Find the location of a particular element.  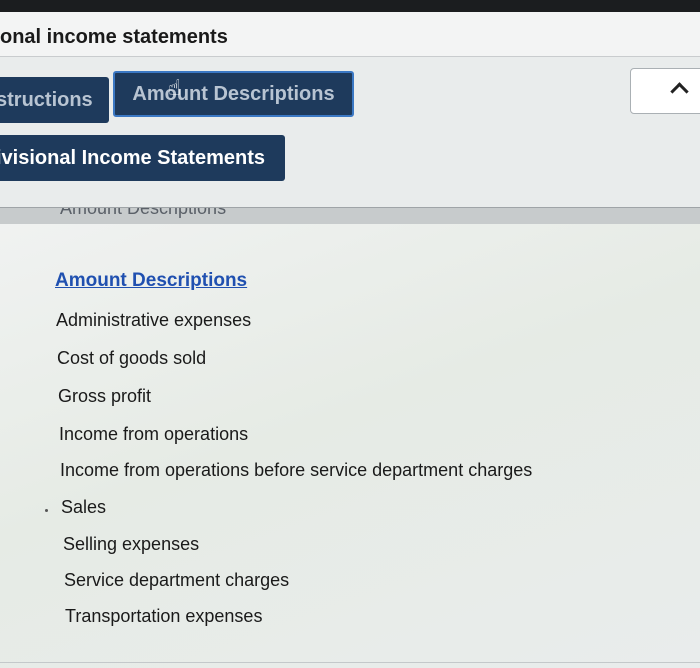

bullet-dot is located at coordinates (46, 510).